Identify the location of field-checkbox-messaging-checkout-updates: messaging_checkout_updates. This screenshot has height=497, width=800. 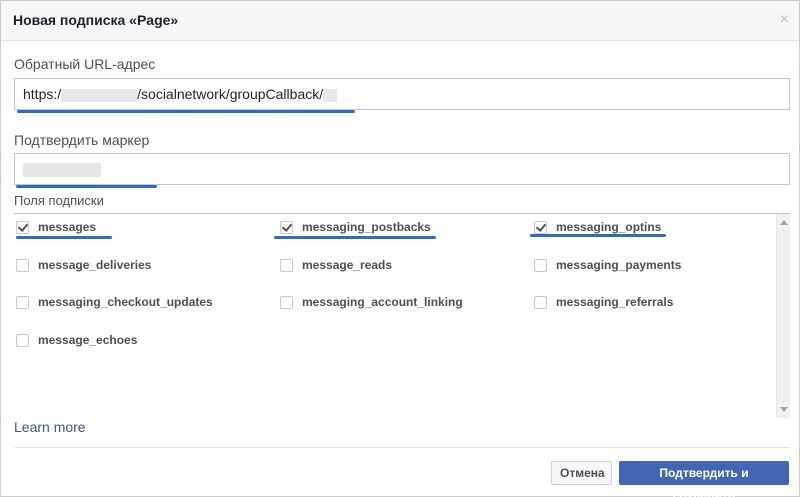
(114, 302).